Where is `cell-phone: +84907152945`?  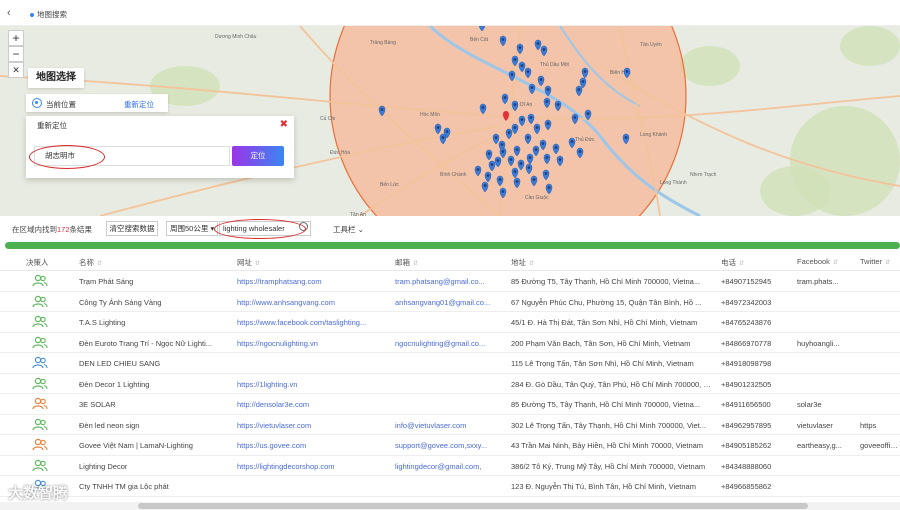 cell-phone: +84907152945 is located at coordinates (746, 281).